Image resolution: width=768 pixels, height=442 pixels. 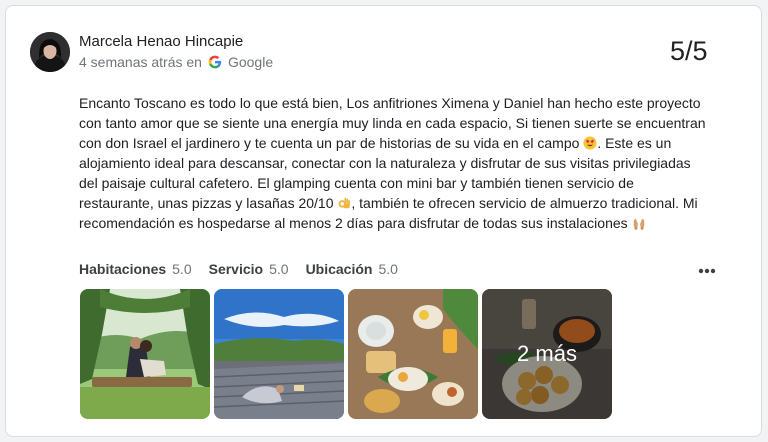 What do you see at coordinates (161, 41) in the screenshot?
I see `author-name: Marcela Henao Hincapie` at bounding box center [161, 41].